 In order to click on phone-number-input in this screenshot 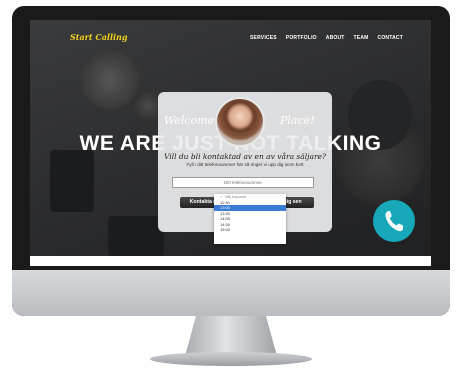, I will do `click(243, 182)`.